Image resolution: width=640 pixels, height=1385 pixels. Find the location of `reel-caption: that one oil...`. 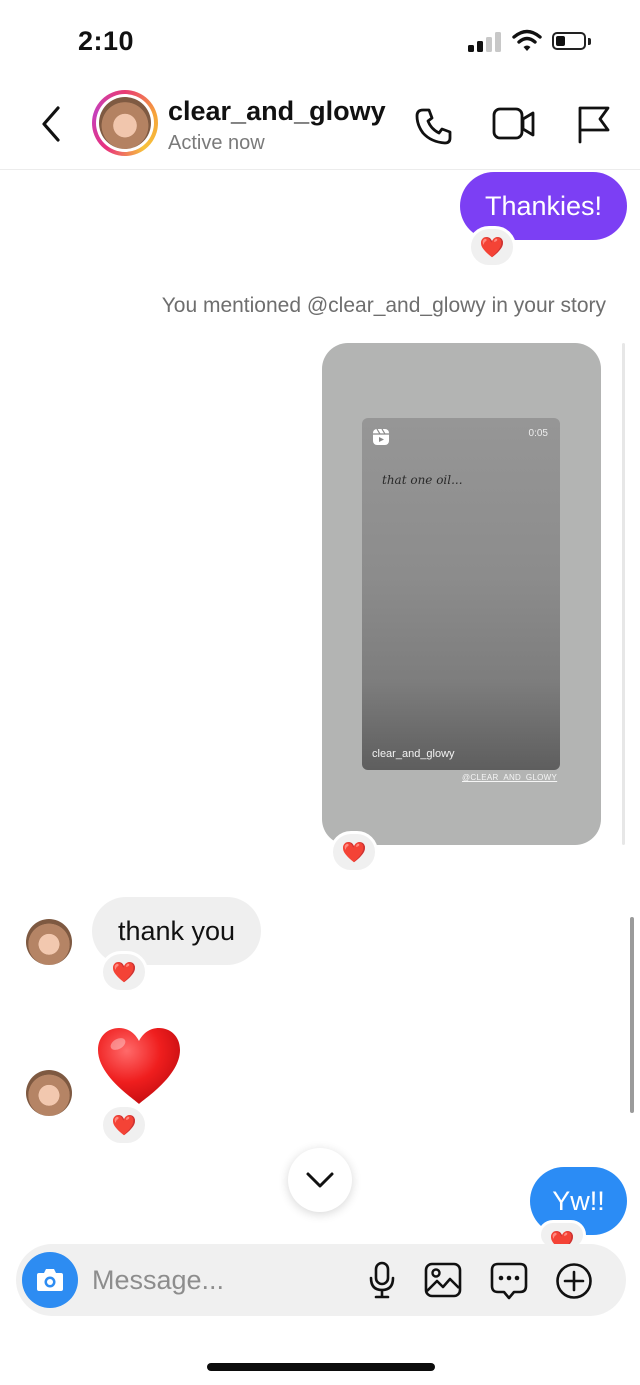

reel-caption: that one oil... is located at coordinates (422, 480).